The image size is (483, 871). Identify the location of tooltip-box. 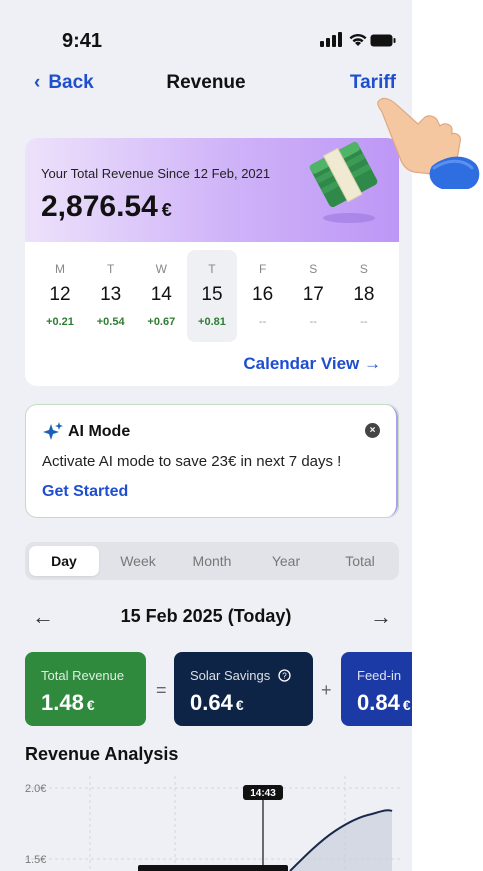
(213, 868).